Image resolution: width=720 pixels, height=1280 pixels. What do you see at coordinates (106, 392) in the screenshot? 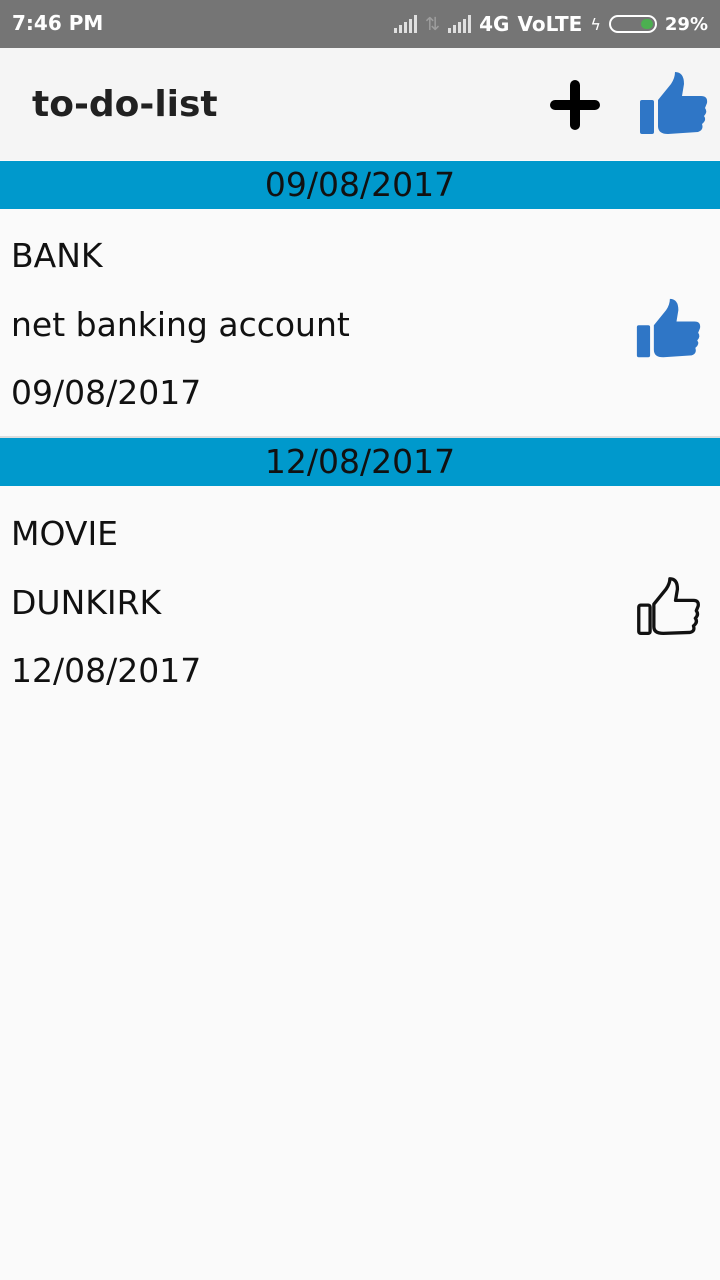
I see `task-date: 09/08/2017` at bounding box center [106, 392].